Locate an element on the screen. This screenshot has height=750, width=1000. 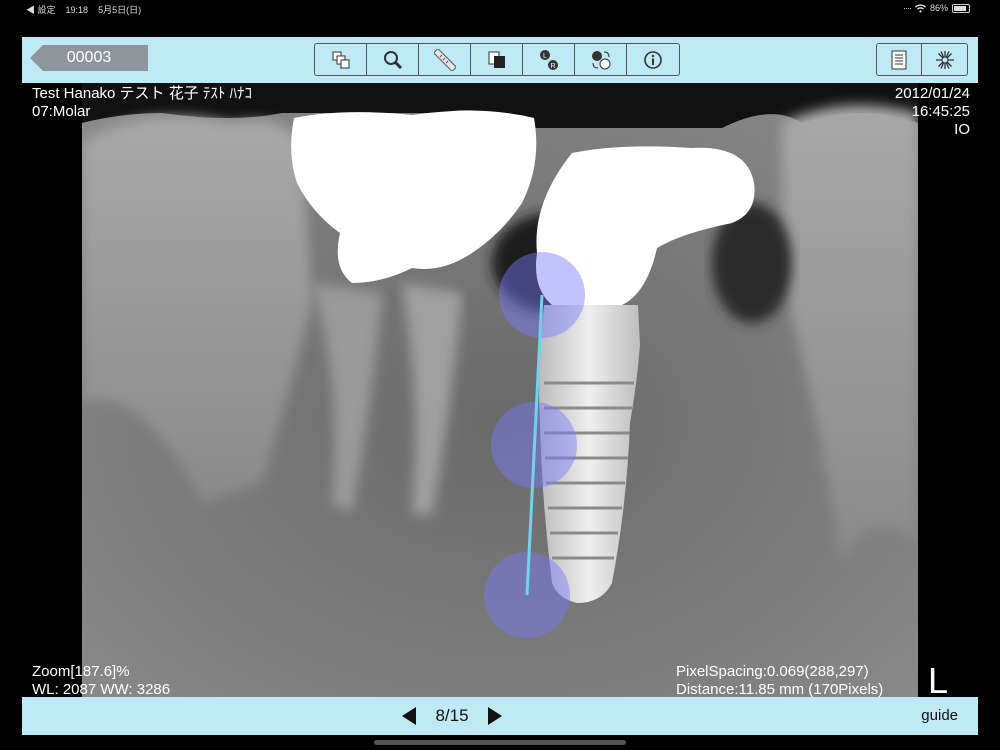
measure-tool-button is located at coordinates (445, 59).